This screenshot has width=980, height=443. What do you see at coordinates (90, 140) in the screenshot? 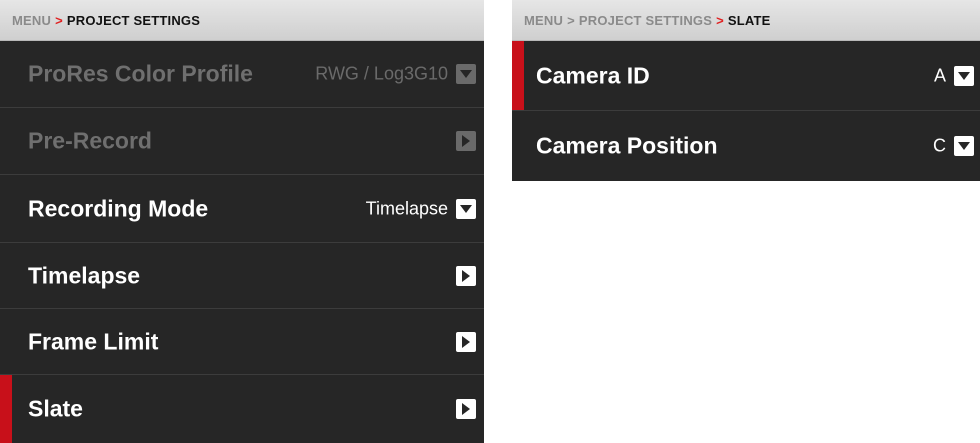
I see `row-label: Pre-Record` at bounding box center [90, 140].